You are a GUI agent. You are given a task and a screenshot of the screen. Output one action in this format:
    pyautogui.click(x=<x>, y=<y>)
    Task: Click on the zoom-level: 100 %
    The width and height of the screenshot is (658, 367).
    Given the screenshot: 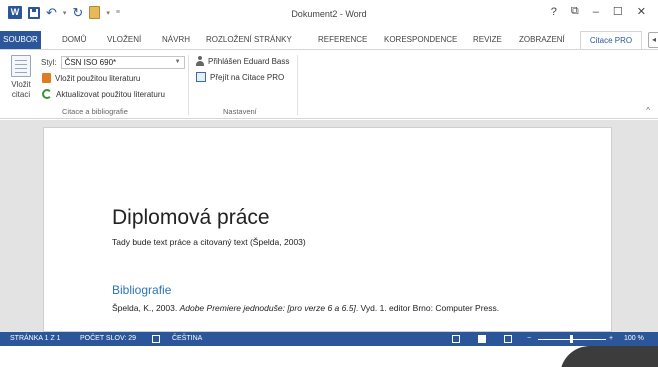 What is the action you would take?
    pyautogui.click(x=634, y=339)
    